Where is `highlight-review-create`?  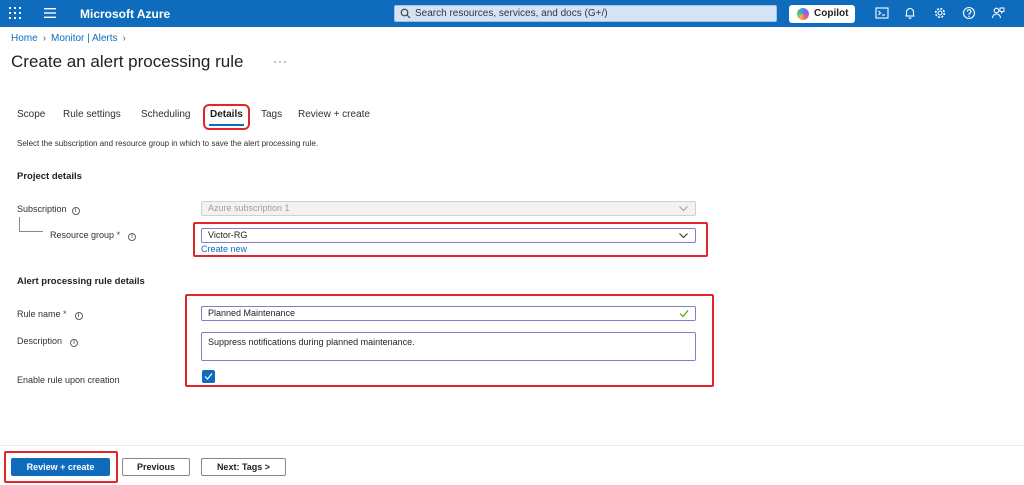 highlight-review-create is located at coordinates (61, 467).